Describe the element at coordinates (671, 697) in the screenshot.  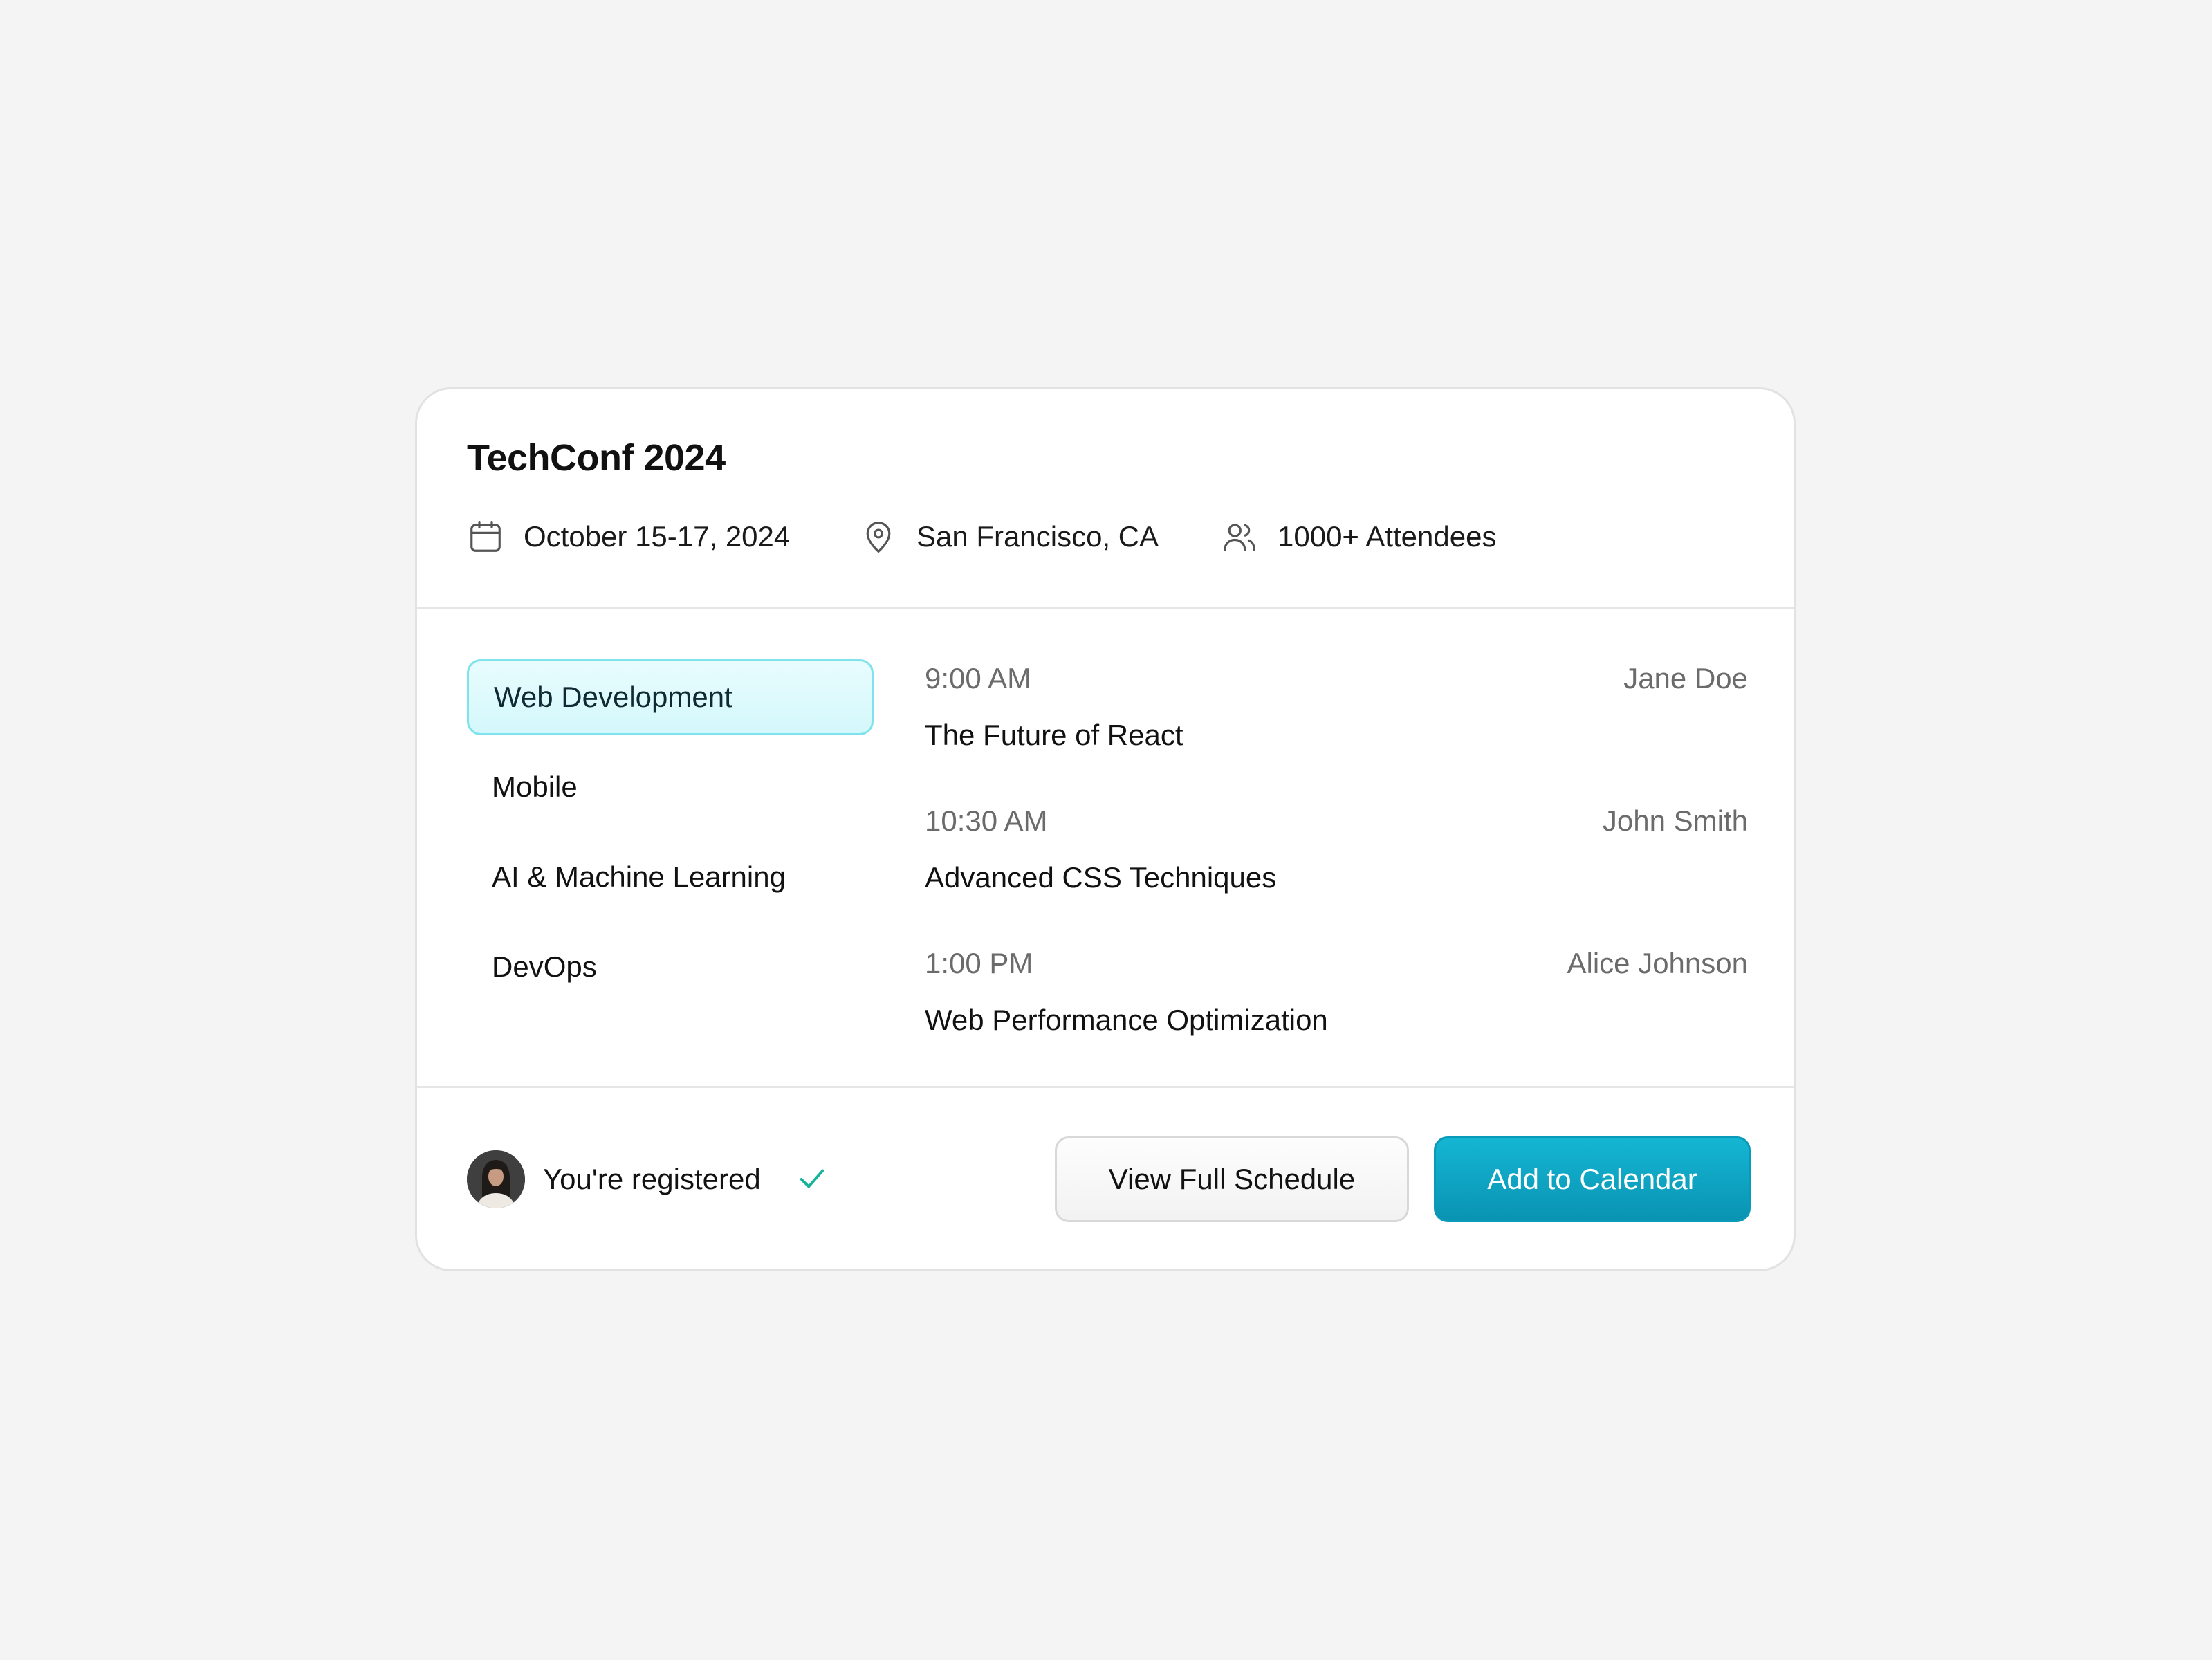
I see `track-tab-web-development: Web Development` at that location.